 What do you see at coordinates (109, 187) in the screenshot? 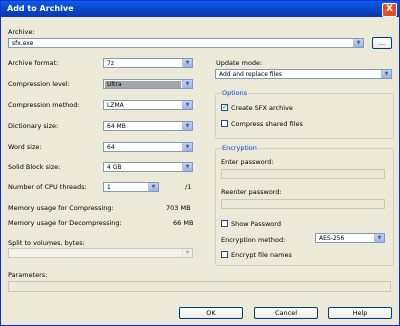
I see `cpu-threads-value: 1` at bounding box center [109, 187].